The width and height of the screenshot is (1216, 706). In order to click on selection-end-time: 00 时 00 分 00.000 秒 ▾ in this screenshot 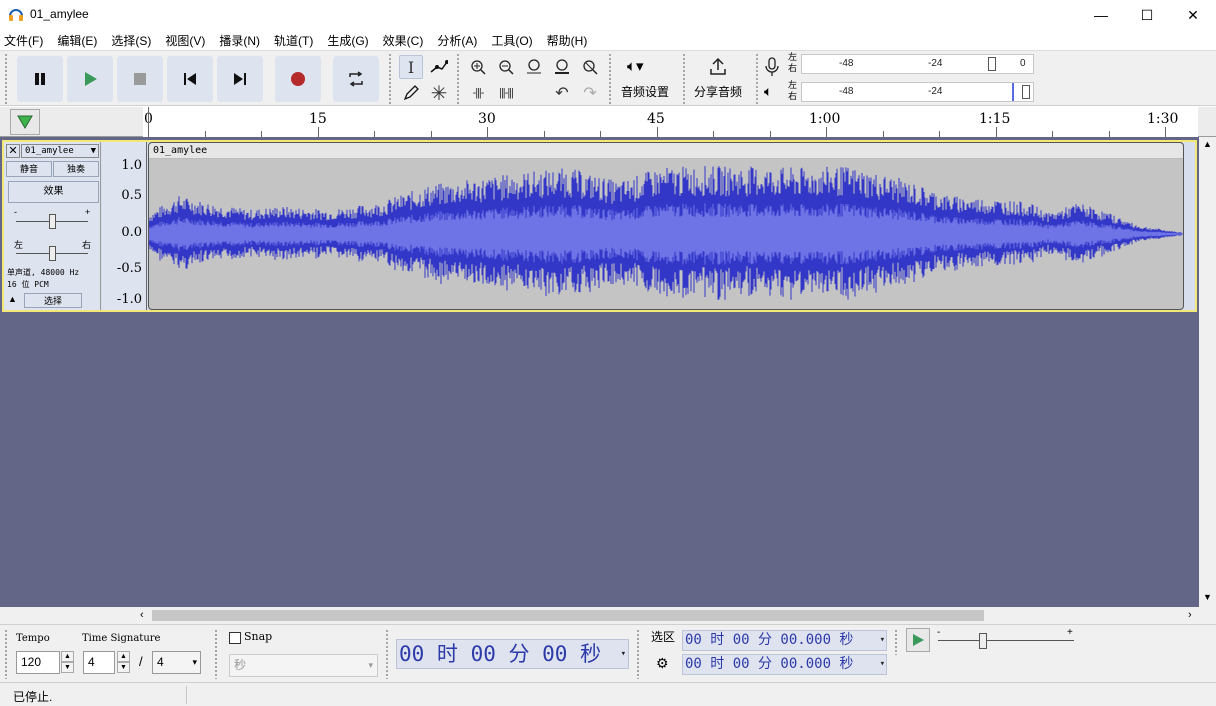, I will do `click(784, 664)`.